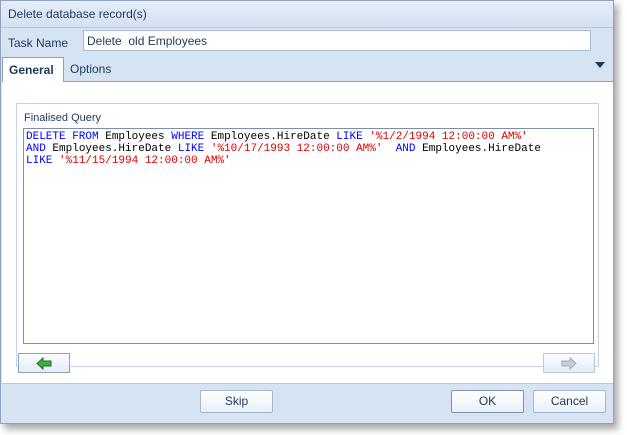 Image resolution: width=627 pixels, height=435 pixels. Describe the element at coordinates (38, 43) in the screenshot. I see `task-name-label: Task Name` at that location.